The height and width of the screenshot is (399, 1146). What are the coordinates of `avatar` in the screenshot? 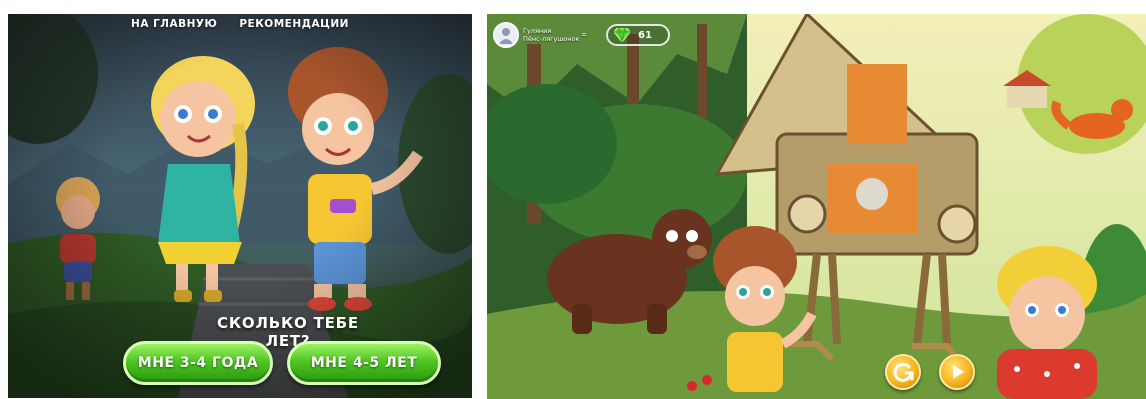 It's located at (506, 35).